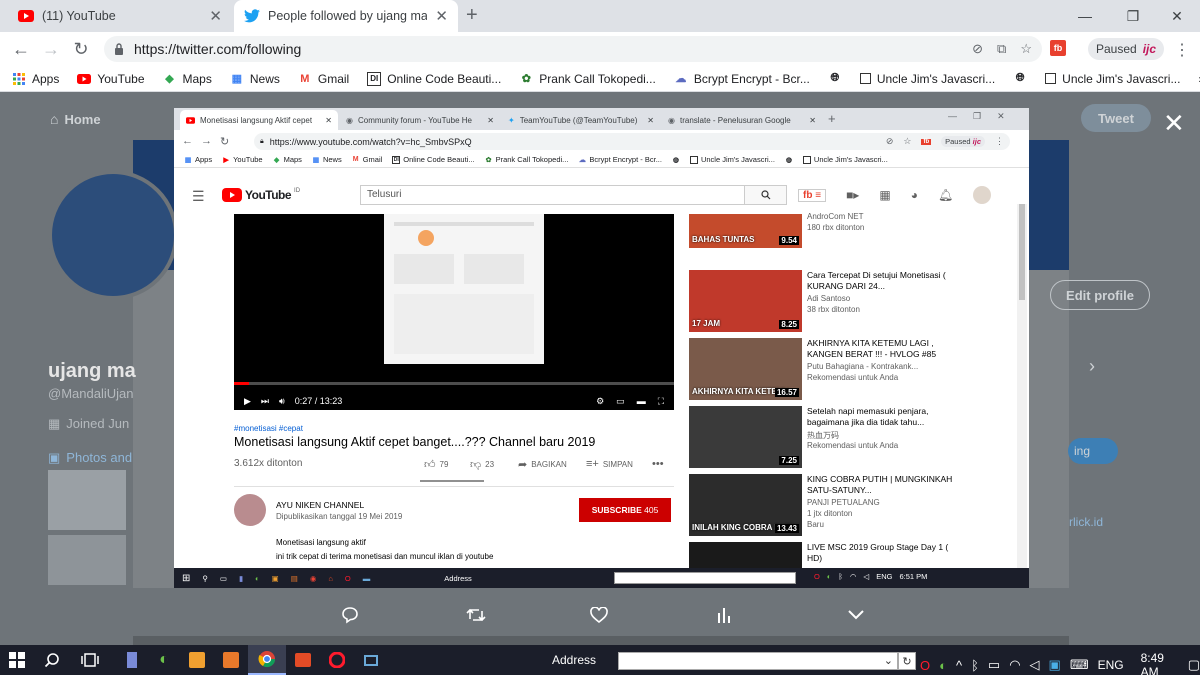  What do you see at coordinates (1051, 78) in the screenshot?
I see `page-icon` at bounding box center [1051, 78].